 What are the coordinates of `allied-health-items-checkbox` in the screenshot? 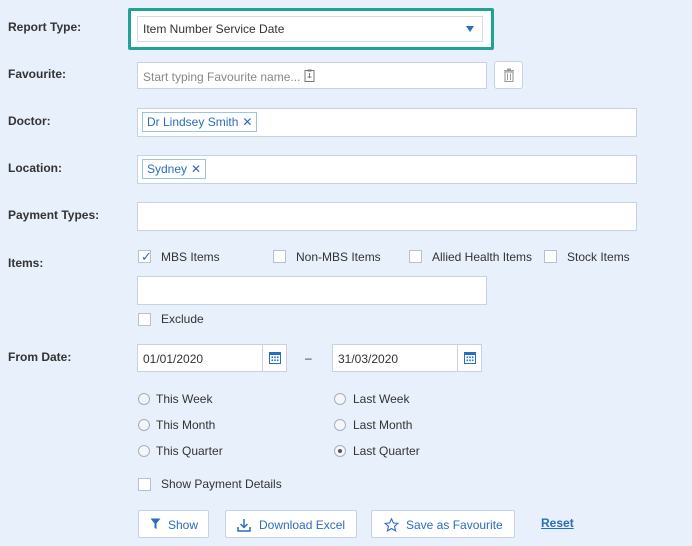 It's located at (415, 256).